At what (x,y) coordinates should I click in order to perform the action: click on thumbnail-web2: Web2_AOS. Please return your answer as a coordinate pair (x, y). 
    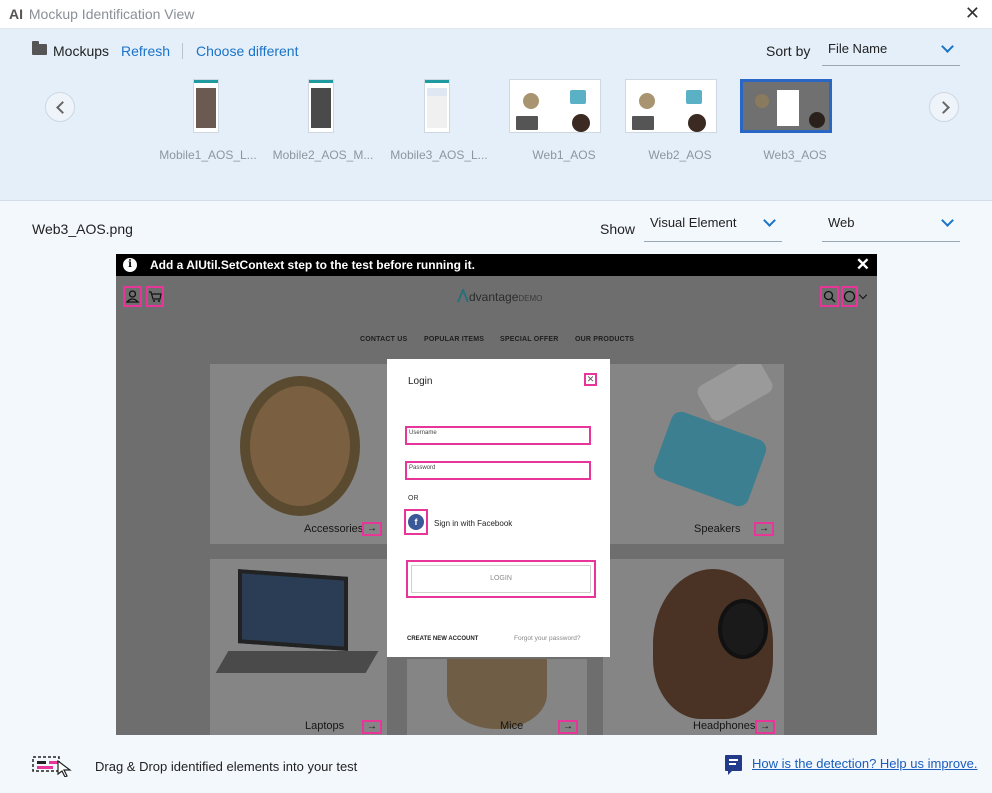
    Looking at the image, I should click on (680, 124).